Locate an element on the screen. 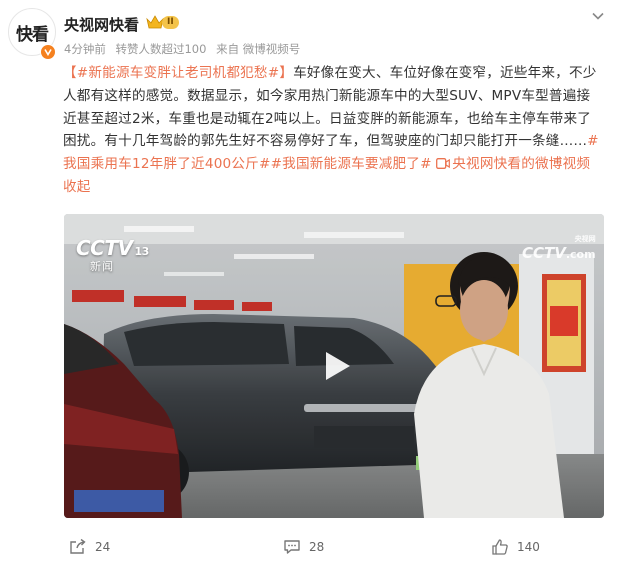 The height and width of the screenshot is (570, 620). watermark-cn: 央视网 is located at coordinates (585, 239).